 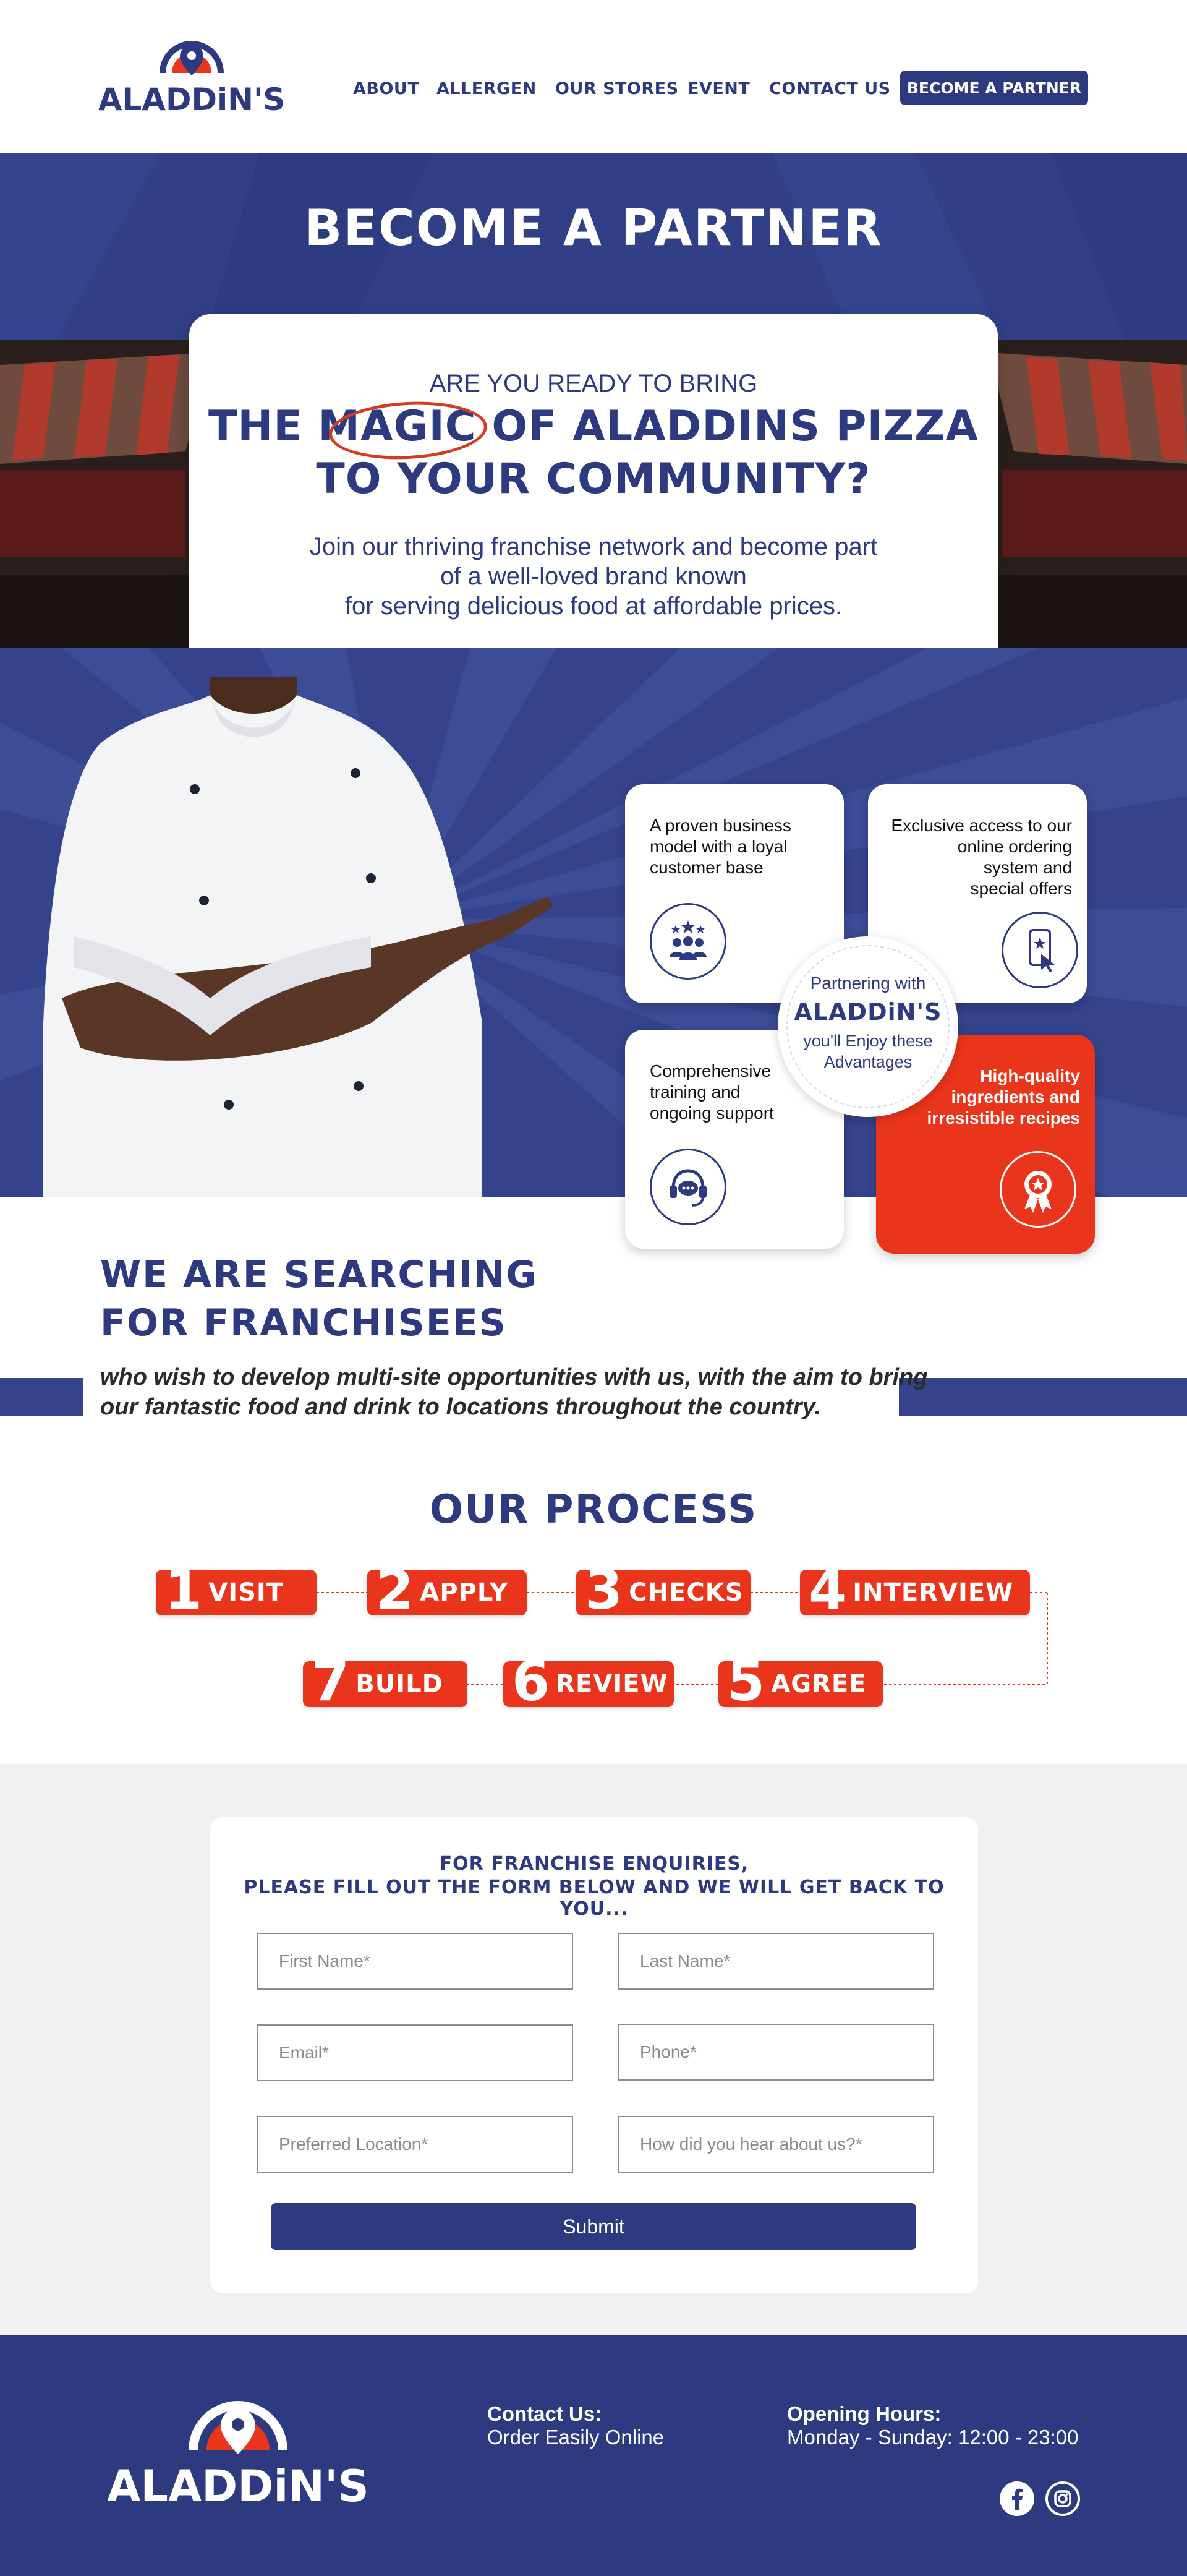 I want to click on process-step-review: 6 REVIEW, so click(x=589, y=1682).